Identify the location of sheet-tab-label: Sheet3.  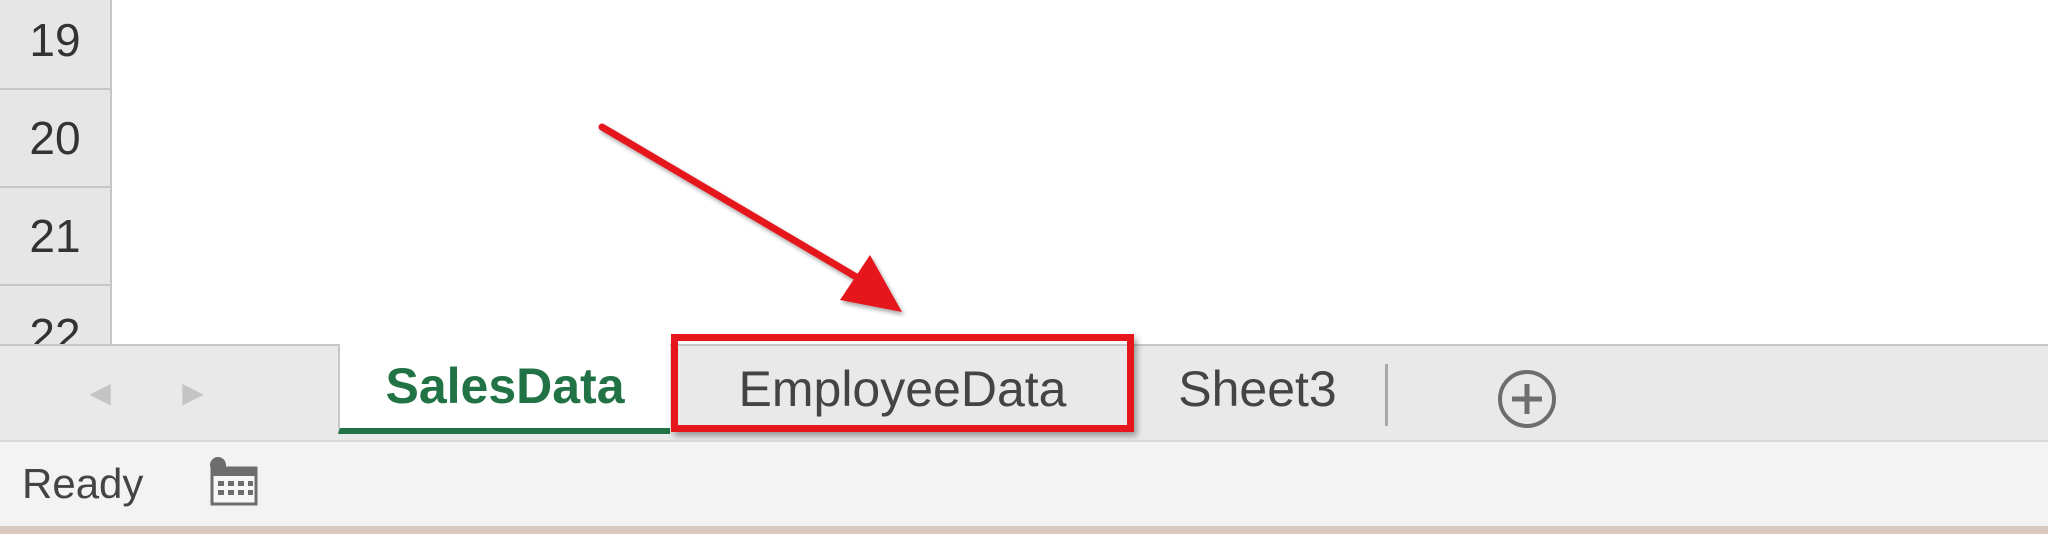
(1257, 389).